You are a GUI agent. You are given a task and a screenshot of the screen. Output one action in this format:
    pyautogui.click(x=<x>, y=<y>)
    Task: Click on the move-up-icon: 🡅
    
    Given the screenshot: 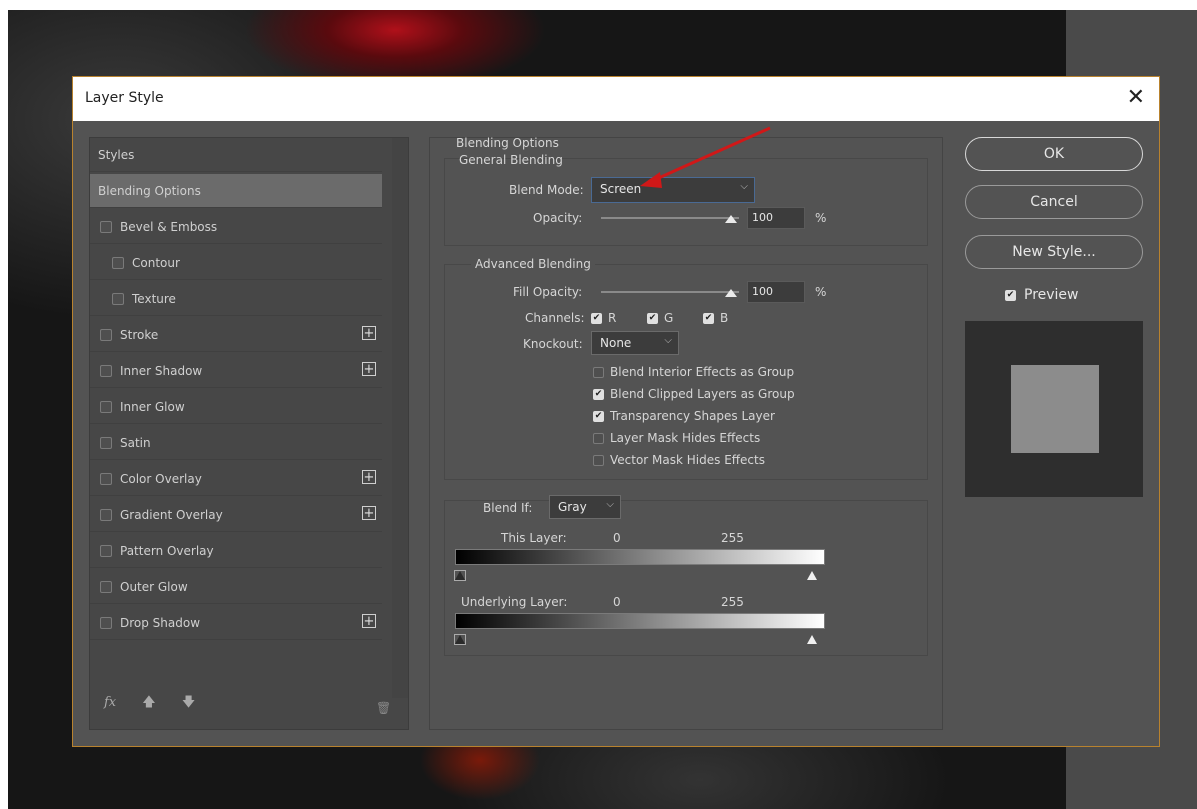 What is the action you would take?
    pyautogui.click(x=148, y=702)
    